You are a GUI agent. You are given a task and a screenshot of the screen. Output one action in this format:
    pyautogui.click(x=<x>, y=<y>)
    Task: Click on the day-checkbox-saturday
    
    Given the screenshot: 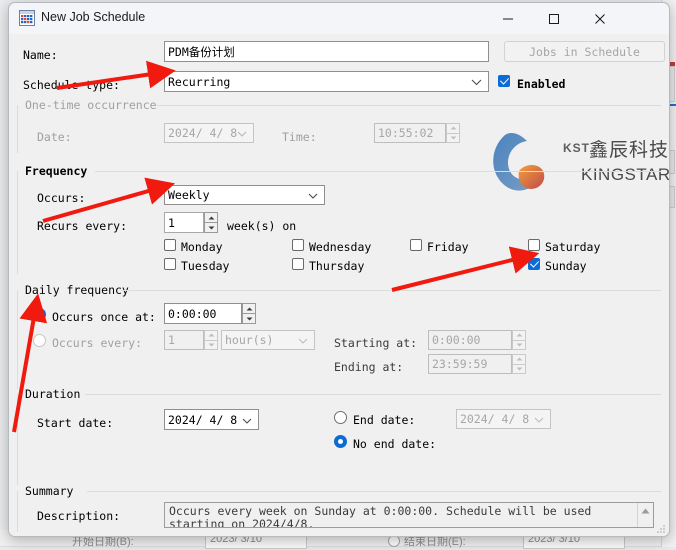 What is the action you would take?
    pyautogui.click(x=534, y=245)
    